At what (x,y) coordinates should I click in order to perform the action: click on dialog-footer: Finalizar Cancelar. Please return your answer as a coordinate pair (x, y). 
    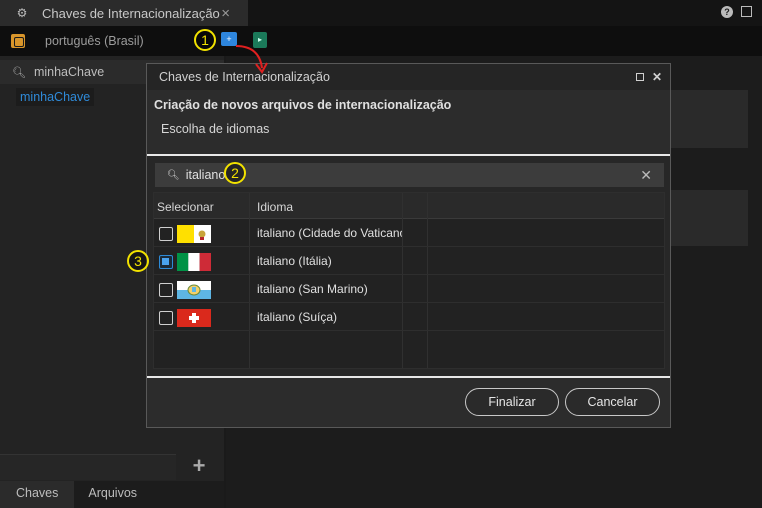
    Looking at the image, I should click on (408, 402).